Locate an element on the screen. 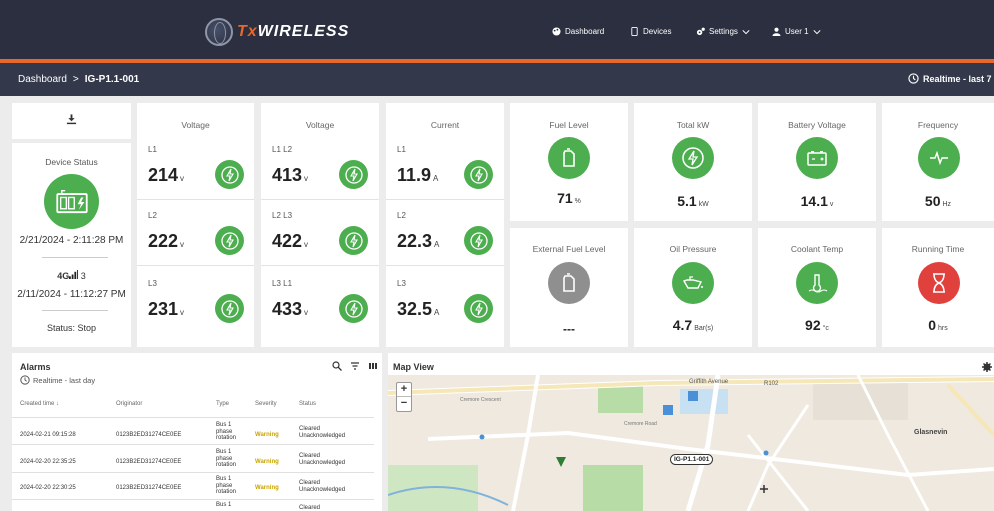 The height and width of the screenshot is (511, 994). zoom-out-button: − is located at coordinates (404, 404).